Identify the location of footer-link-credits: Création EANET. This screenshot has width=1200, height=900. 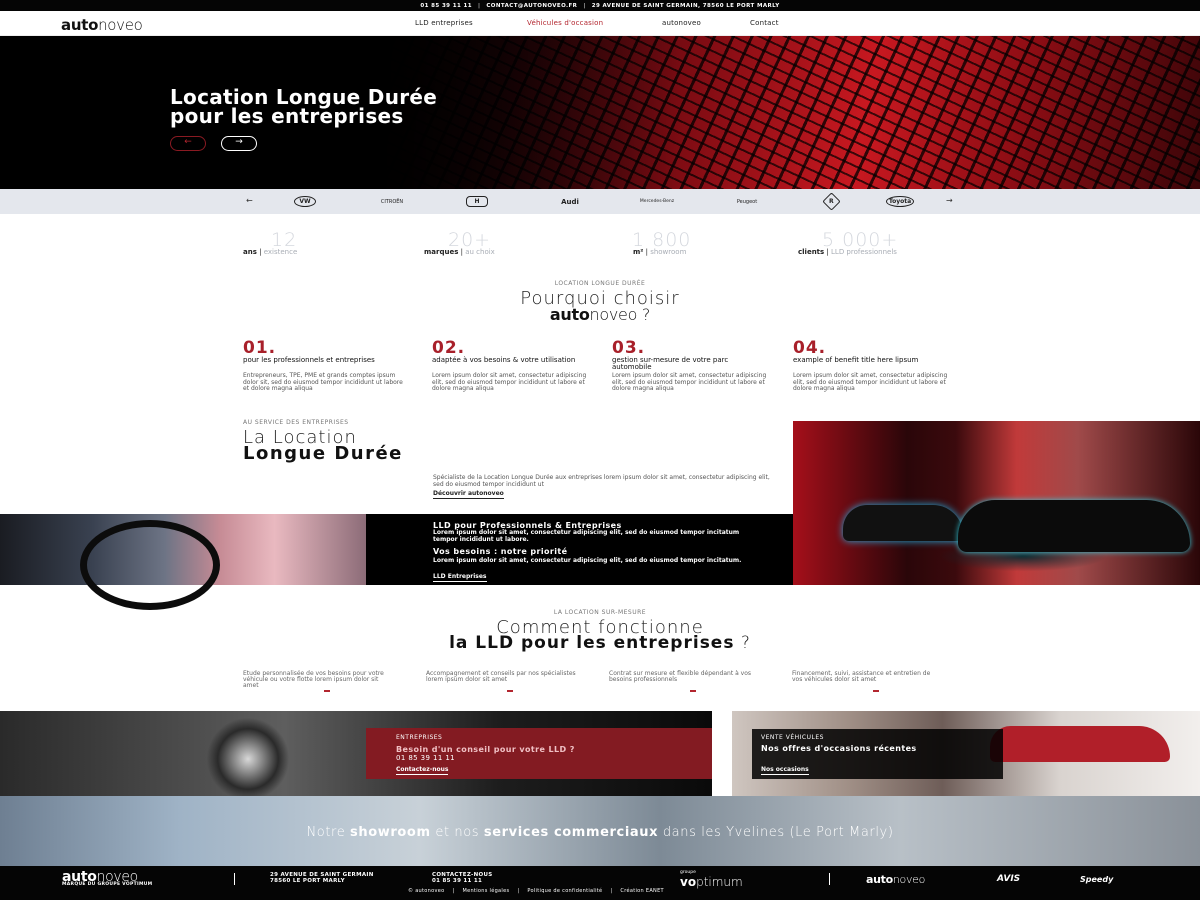
(641, 891).